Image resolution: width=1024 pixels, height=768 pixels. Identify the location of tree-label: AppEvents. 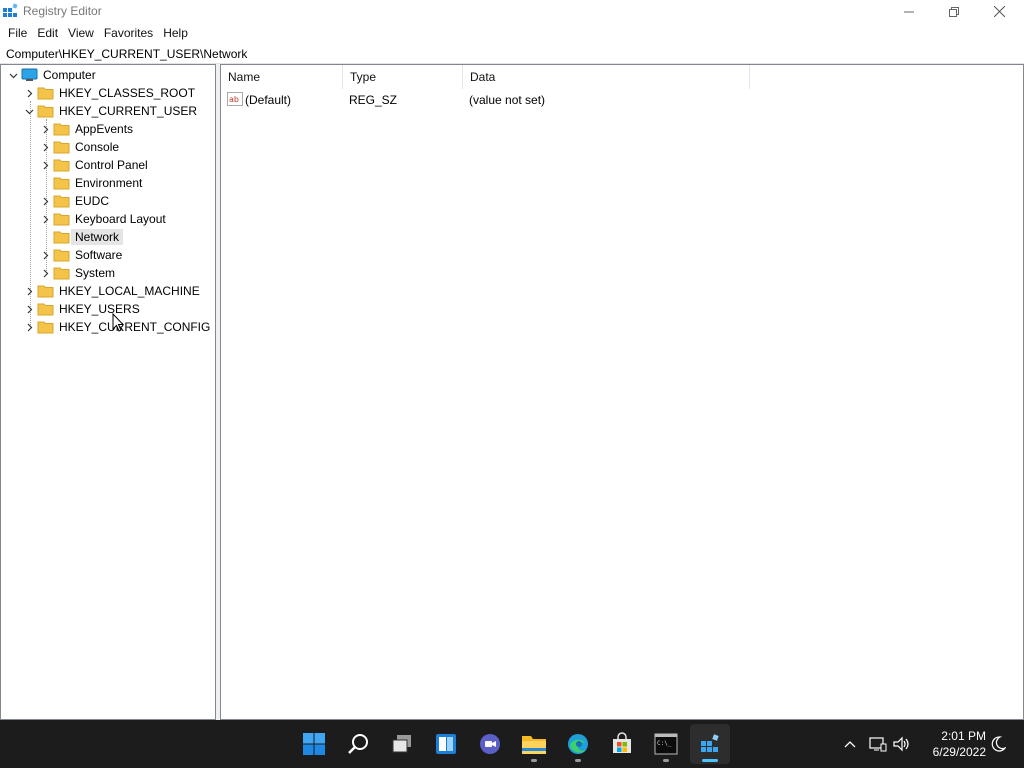
(104, 129).